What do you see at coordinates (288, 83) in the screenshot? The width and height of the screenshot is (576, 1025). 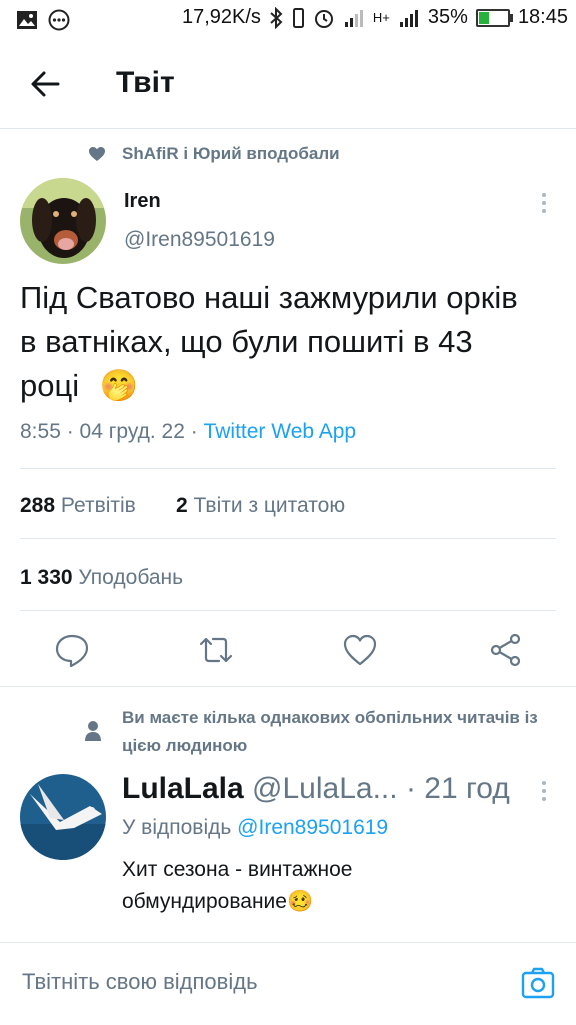 I see `app-header: Твіт` at bounding box center [288, 83].